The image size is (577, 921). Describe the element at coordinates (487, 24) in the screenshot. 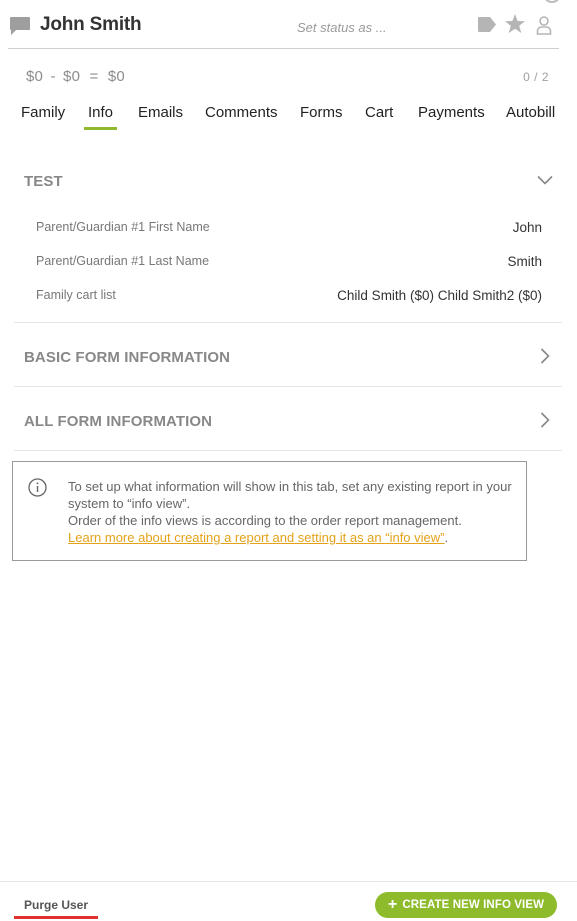

I see `tag-icon` at that location.